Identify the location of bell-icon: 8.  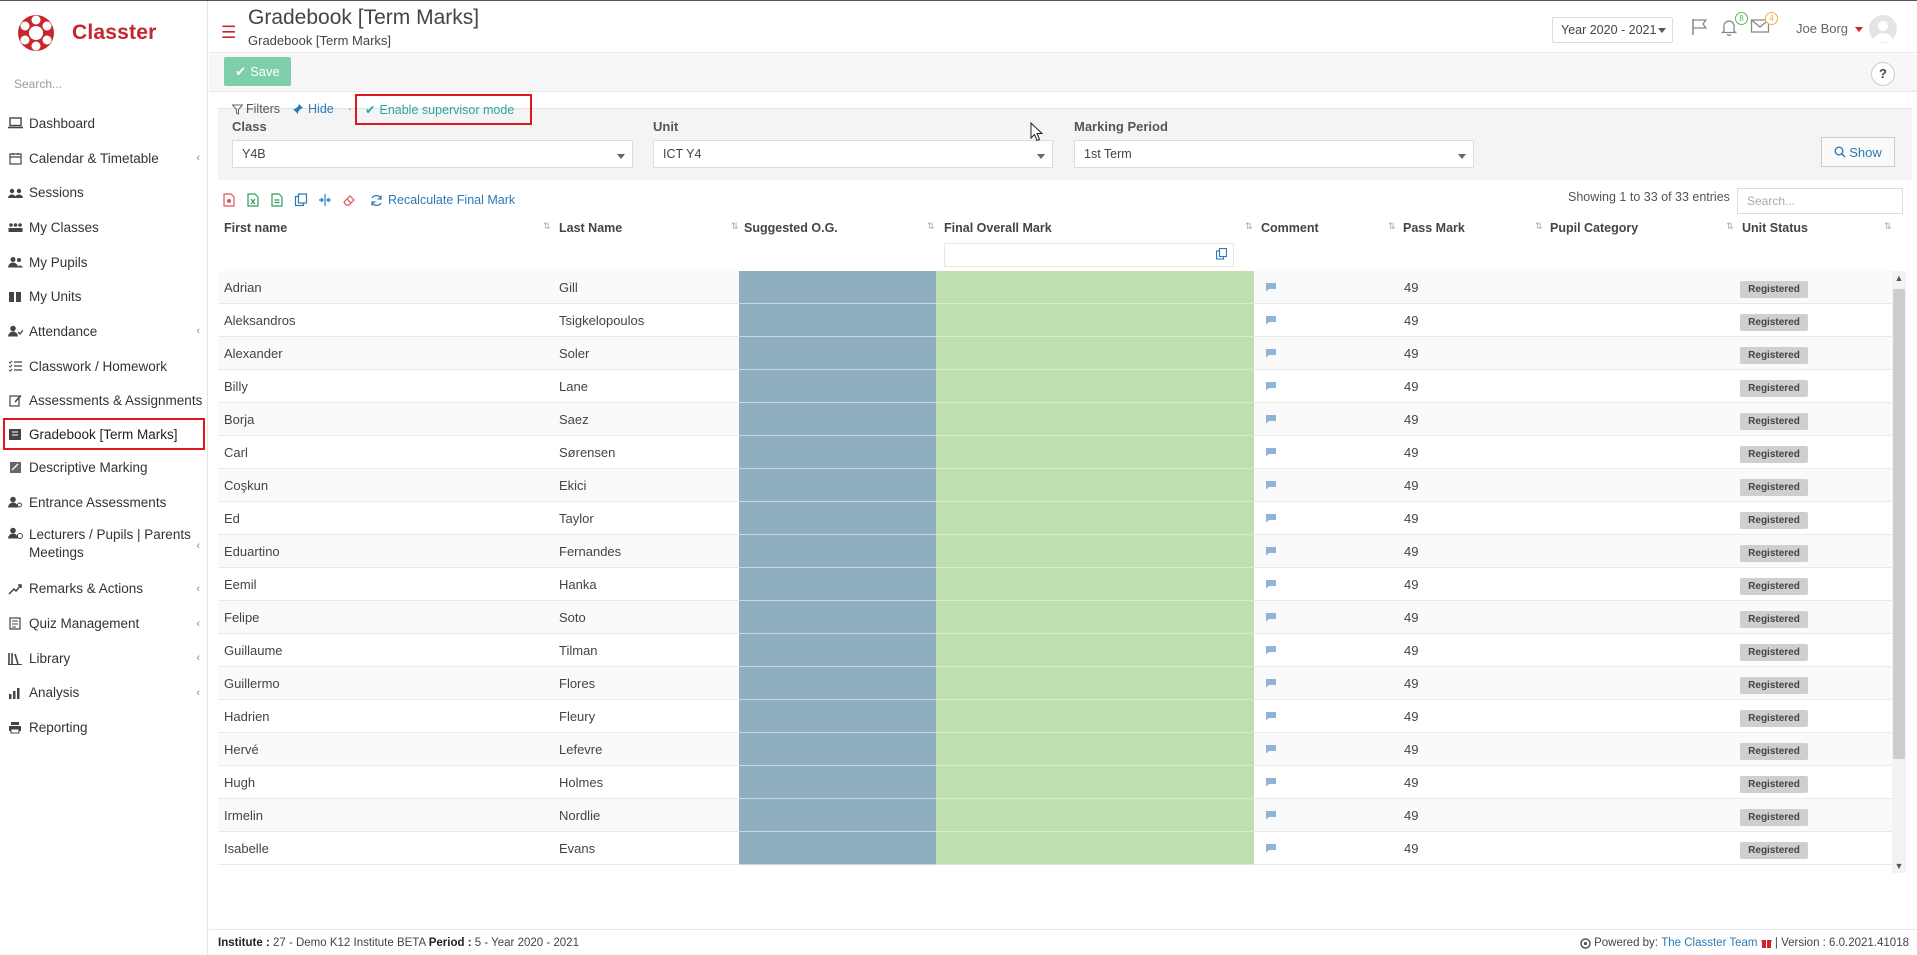
(1734, 25).